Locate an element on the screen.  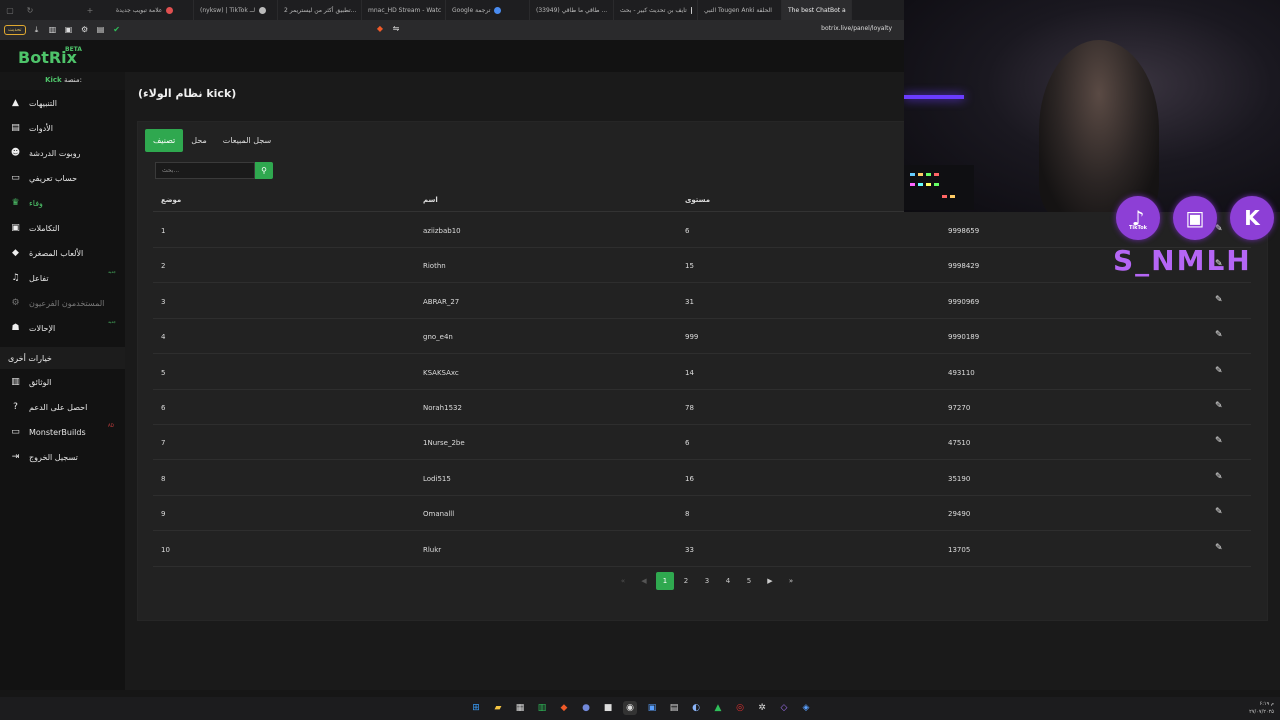
last-page-icon: » is located at coordinates (791, 581).